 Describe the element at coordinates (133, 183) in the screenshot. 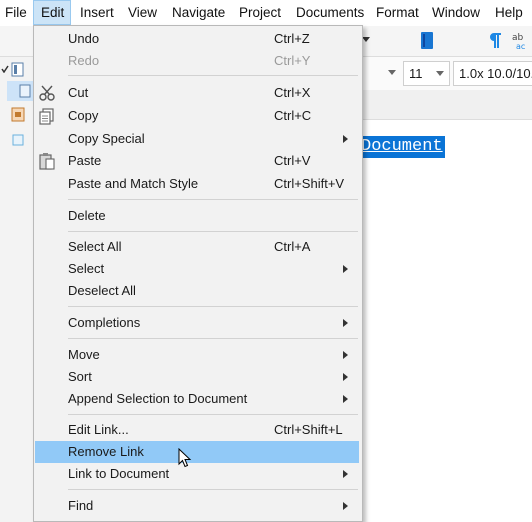

I see `menu-item-label: Paste and Match Style` at that location.